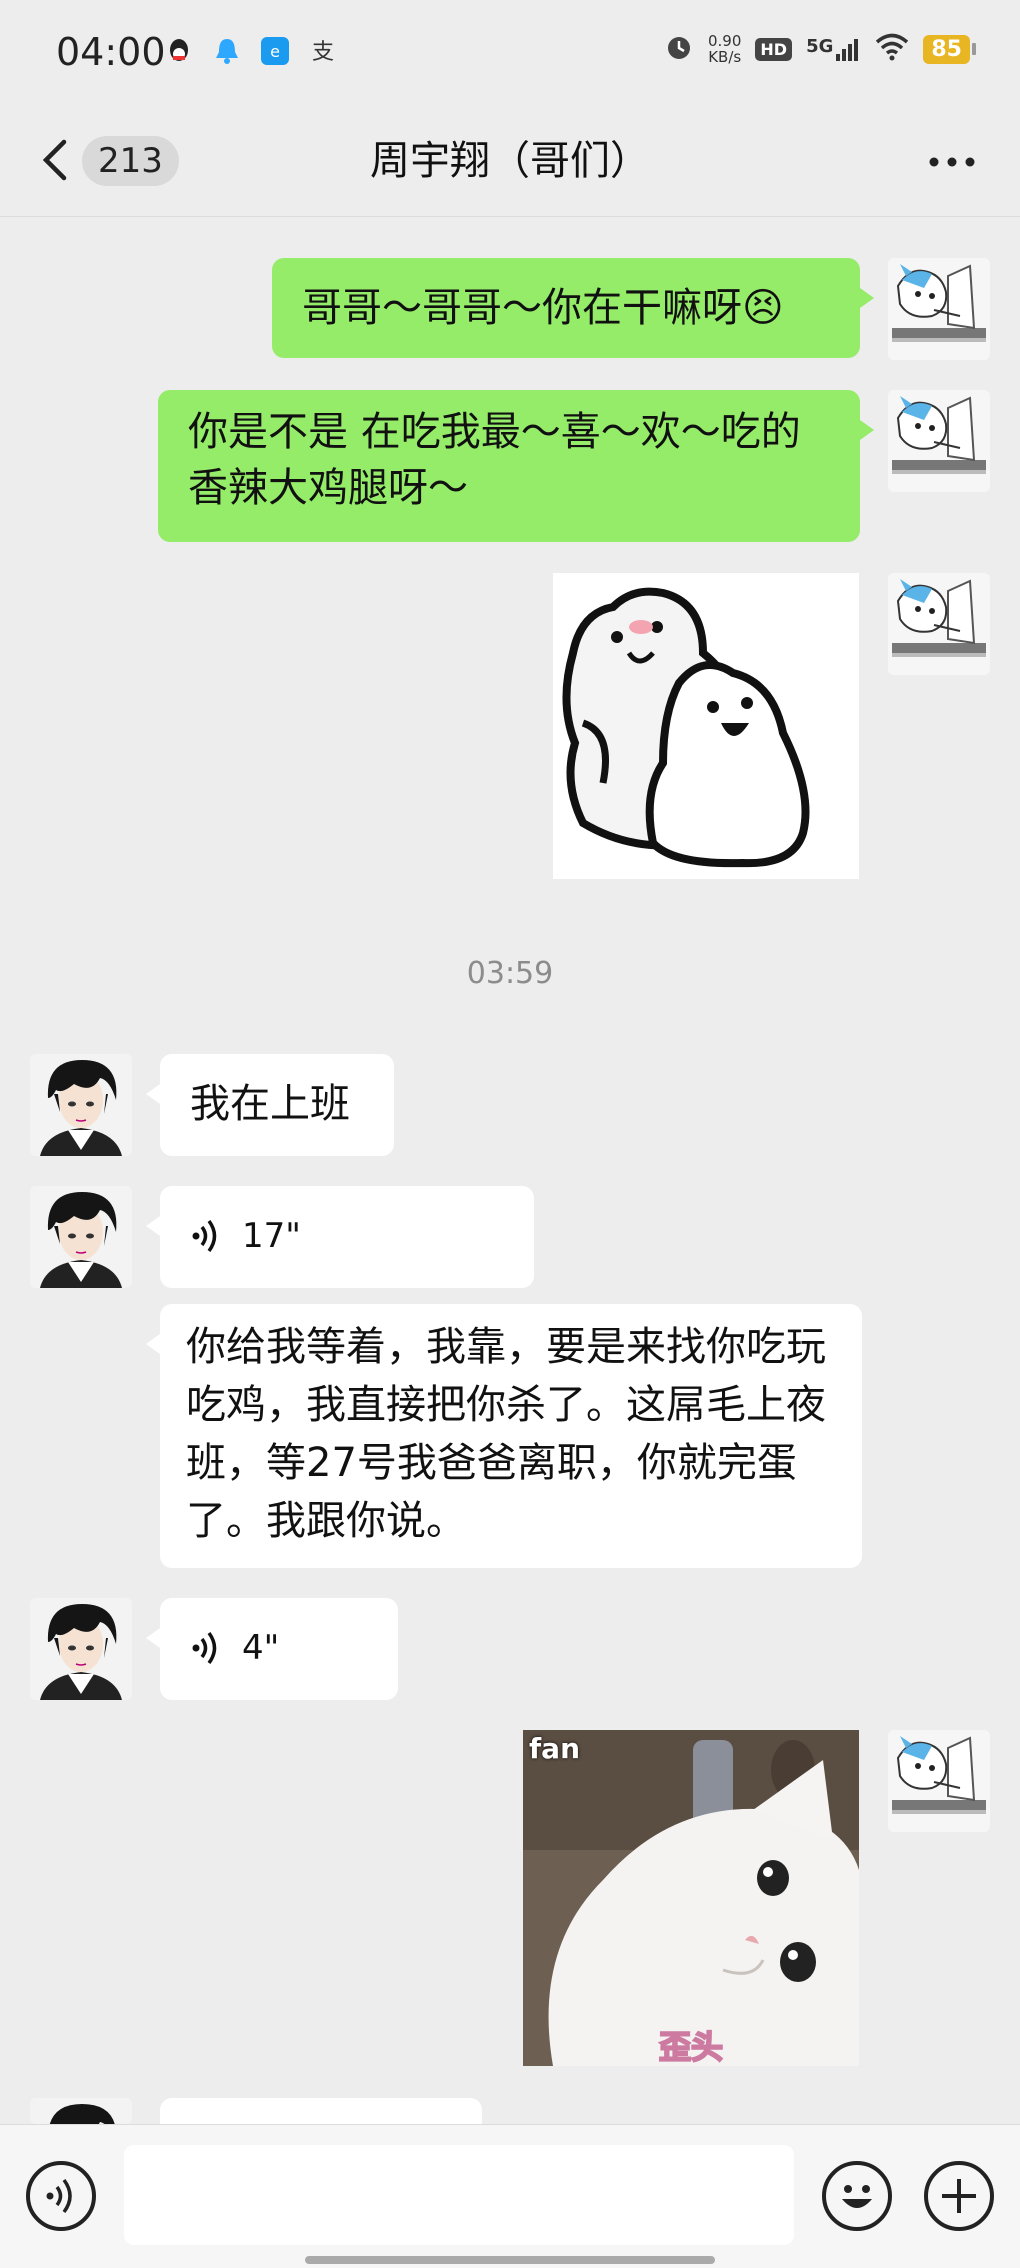  Describe the element at coordinates (271, 1236) in the screenshot. I see `voice-duration: 17"` at that location.